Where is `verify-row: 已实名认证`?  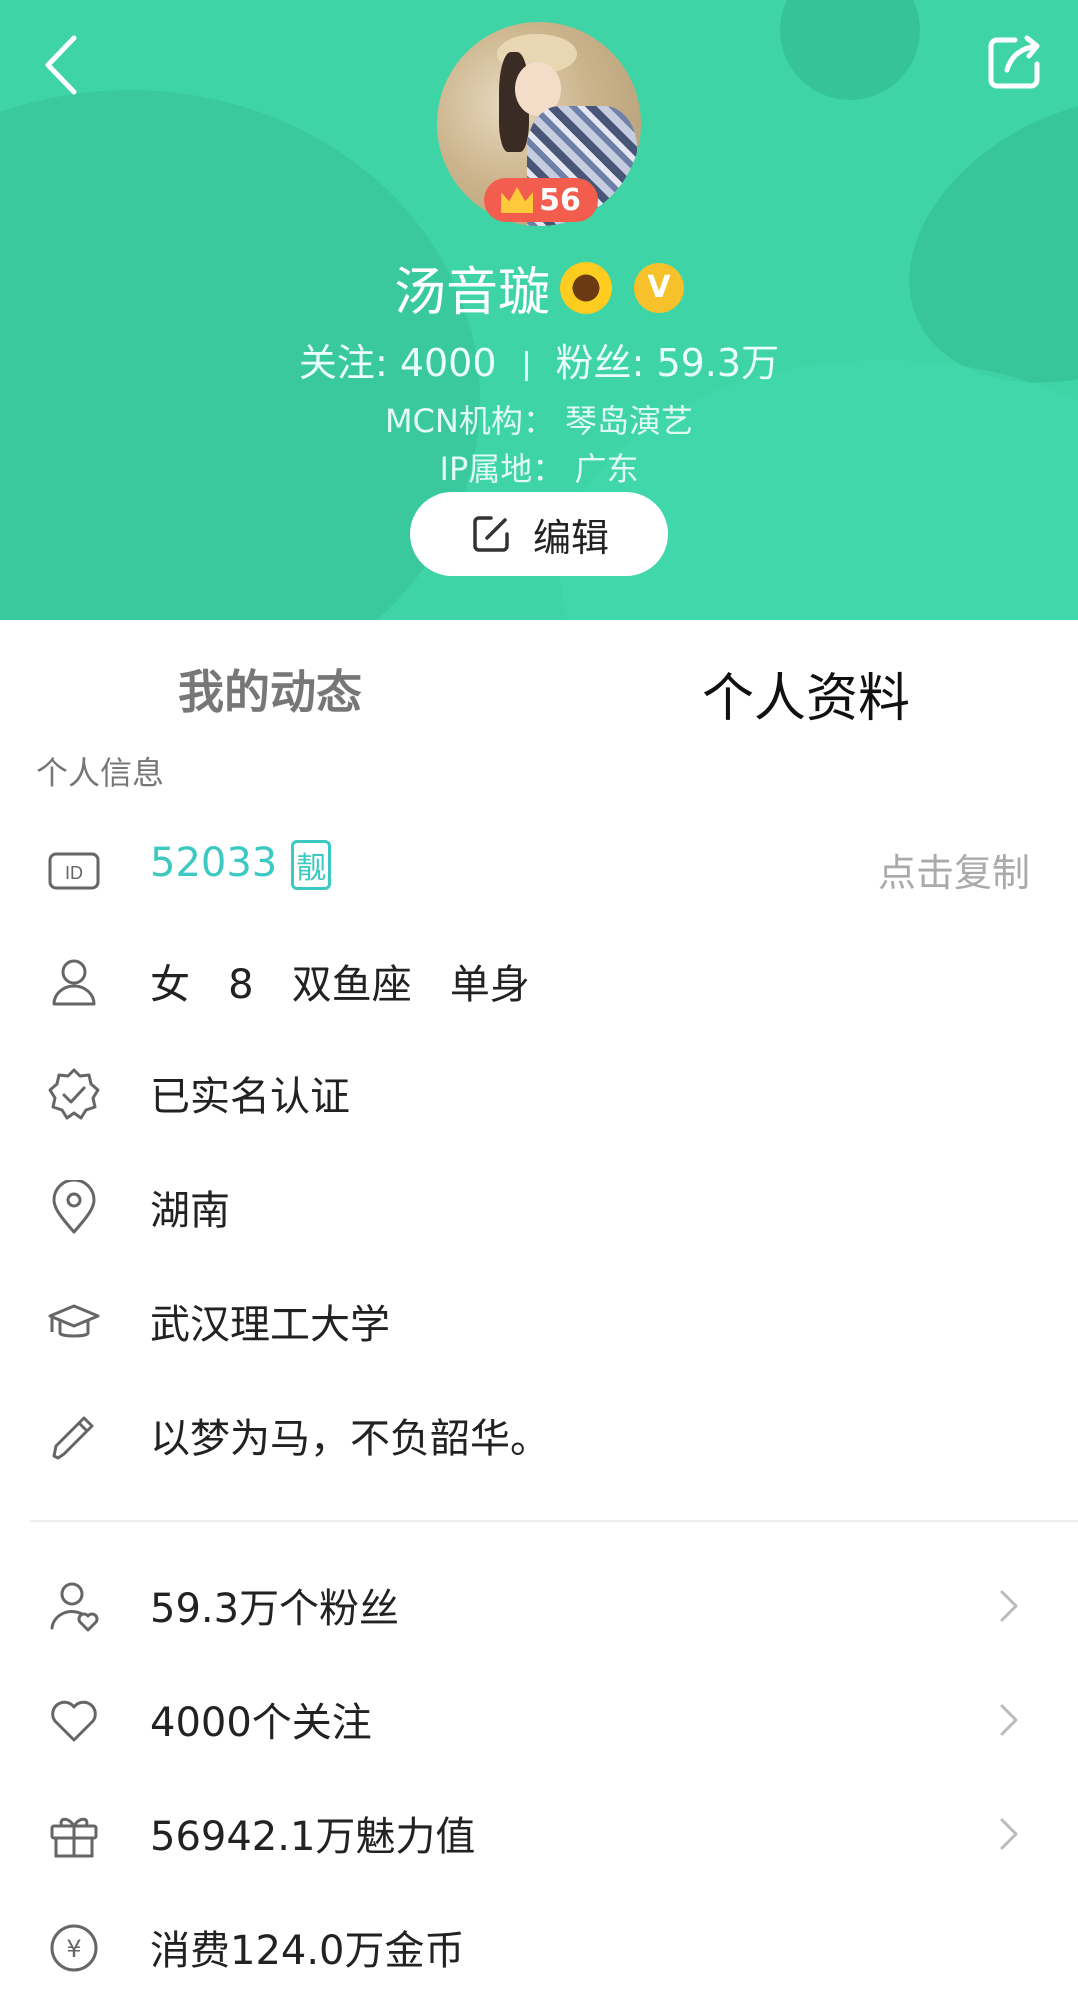 verify-row: 已实名认证 is located at coordinates (539, 1093).